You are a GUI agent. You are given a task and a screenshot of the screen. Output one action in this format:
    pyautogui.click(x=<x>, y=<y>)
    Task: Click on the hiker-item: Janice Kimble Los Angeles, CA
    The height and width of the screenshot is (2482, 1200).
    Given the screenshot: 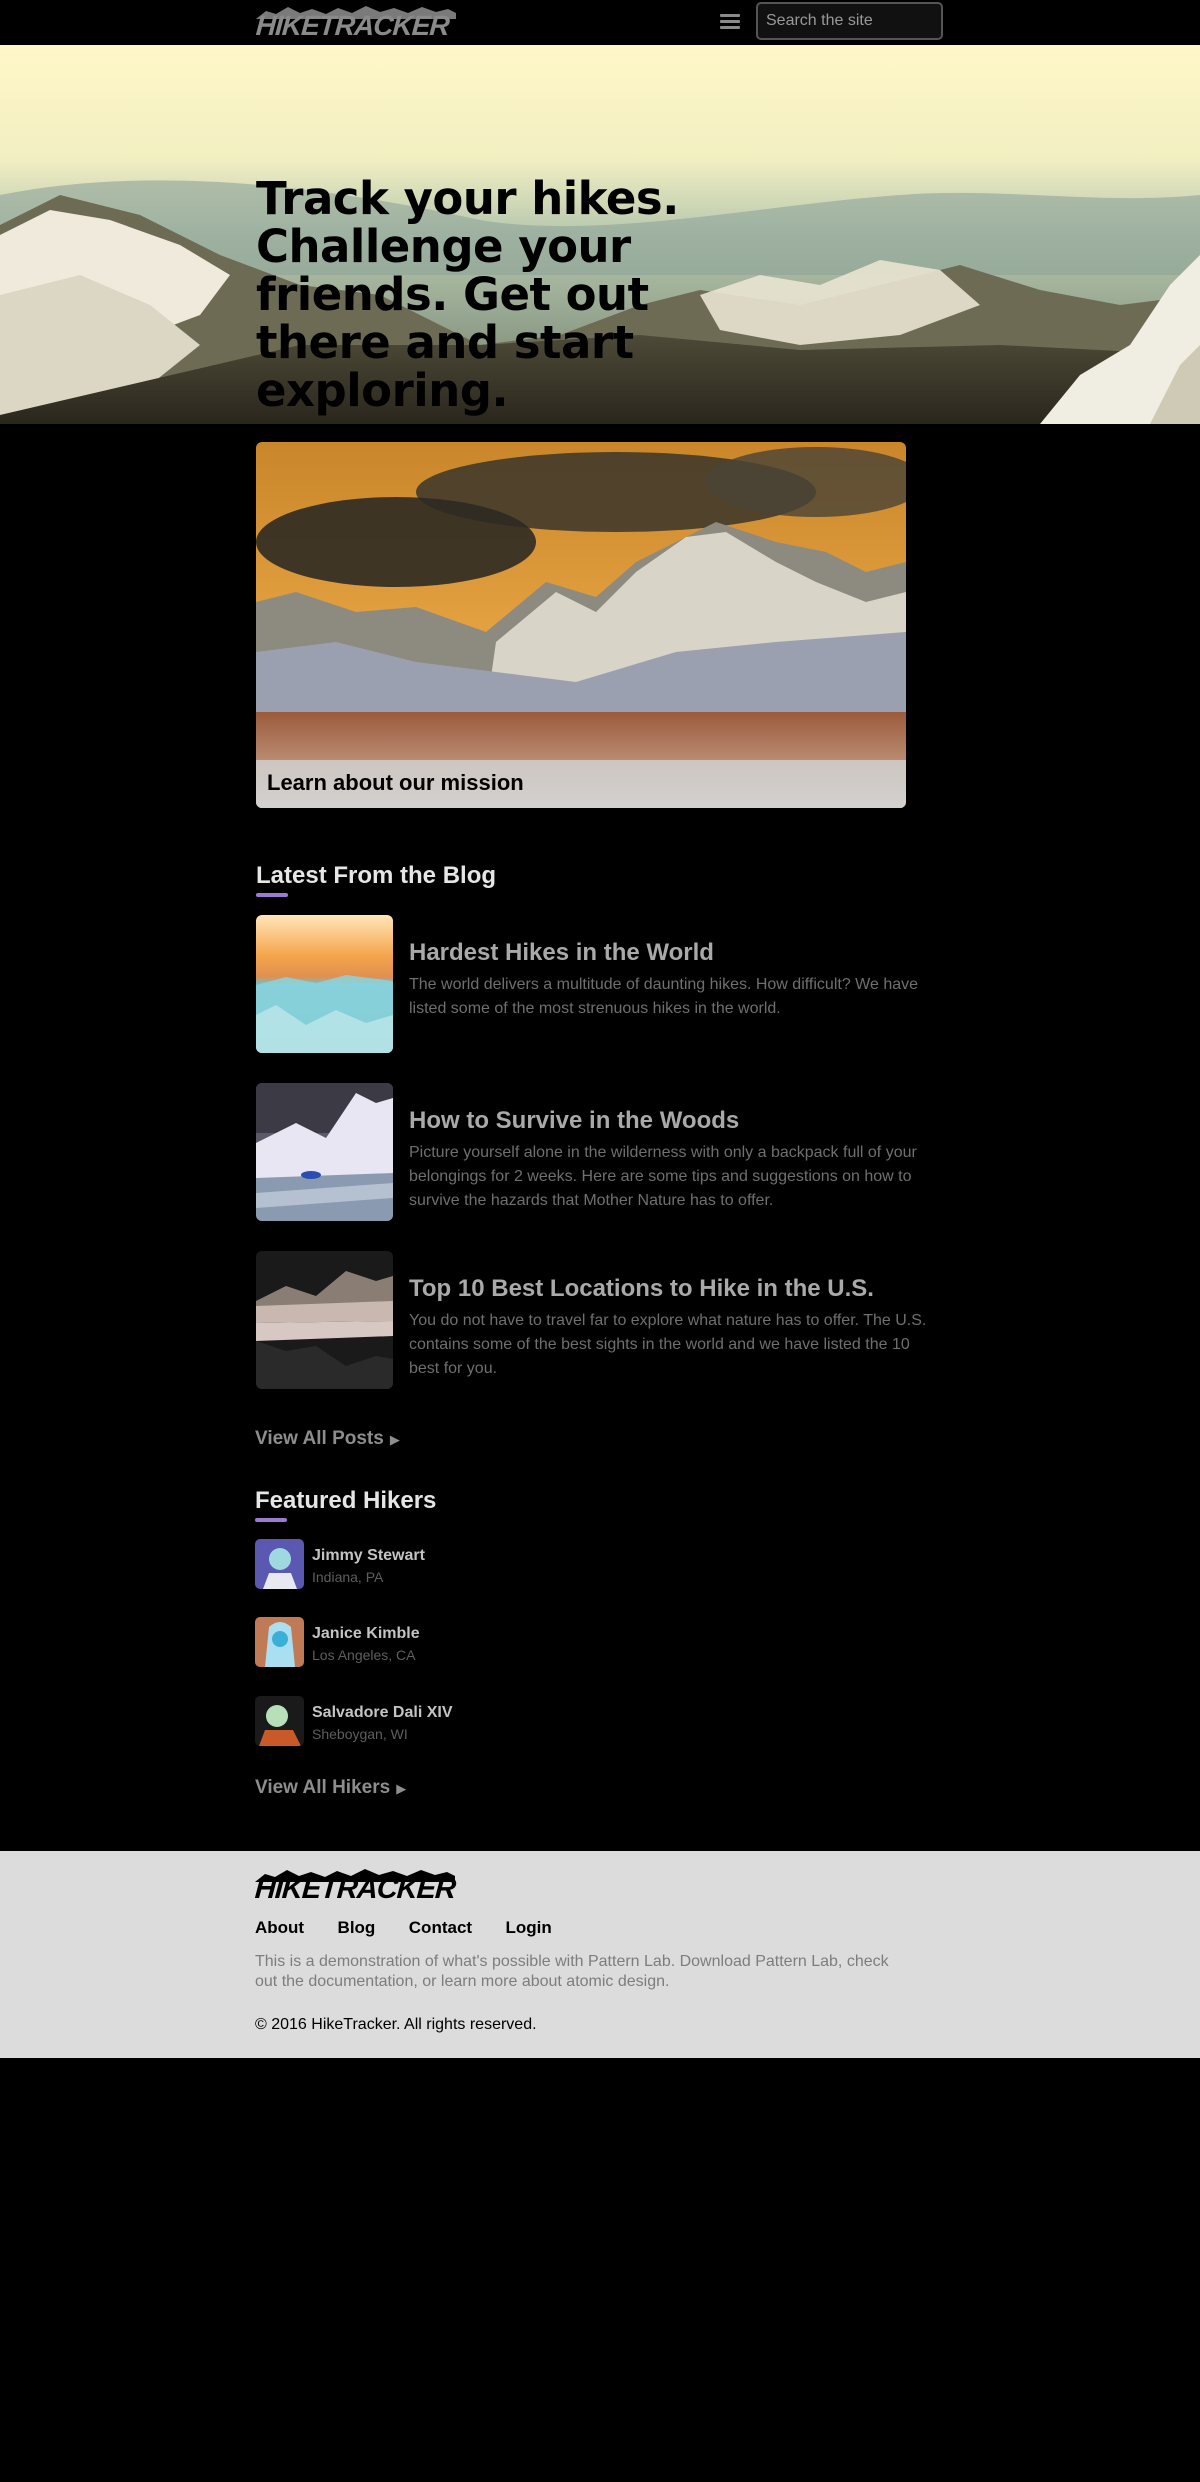 What is the action you would take?
    pyautogui.click(x=405, y=1642)
    